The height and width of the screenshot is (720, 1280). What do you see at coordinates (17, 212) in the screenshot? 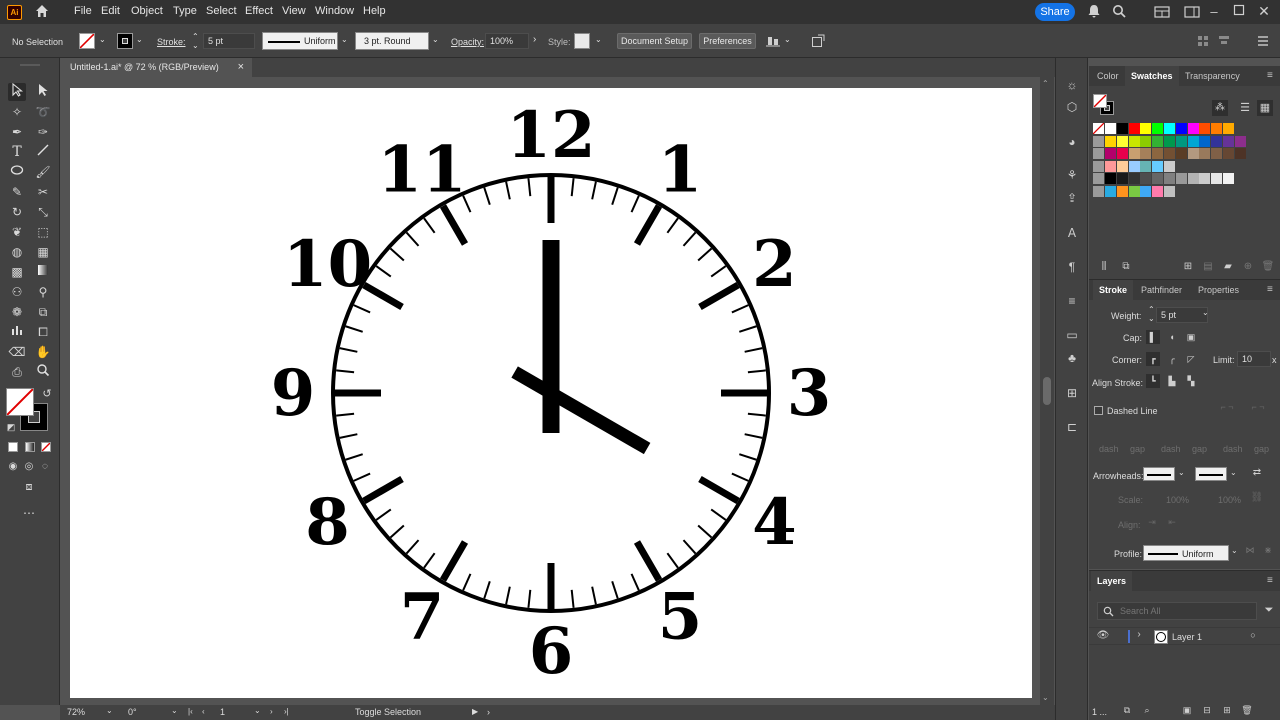
I see `rotate-tool-icon: ↻` at bounding box center [17, 212].